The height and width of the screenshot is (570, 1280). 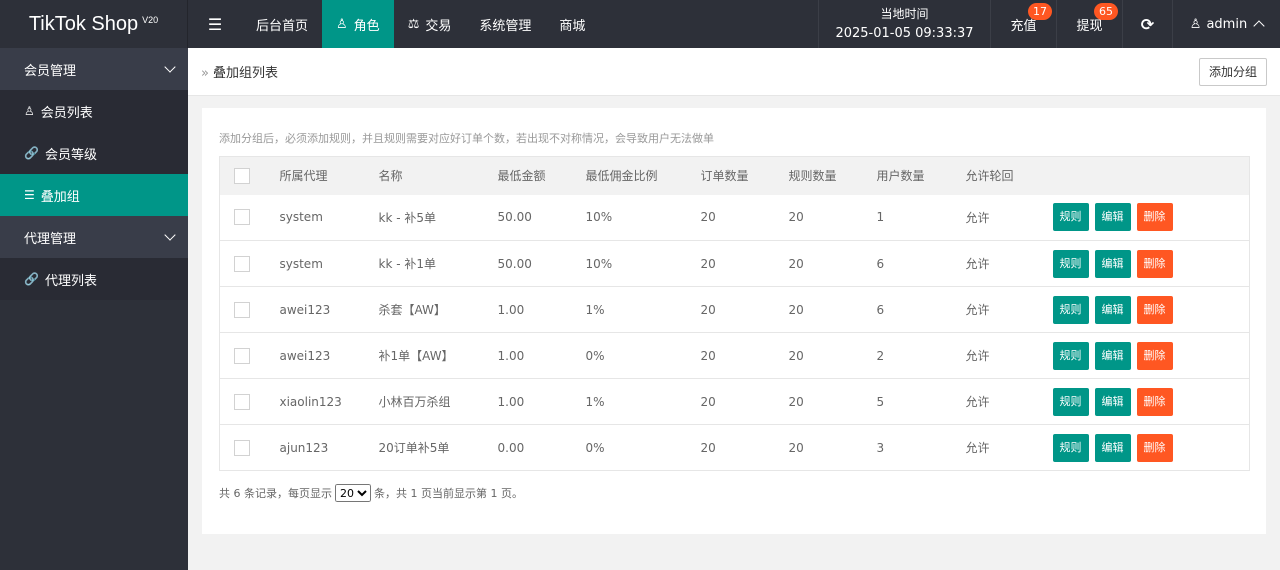 What do you see at coordinates (448, 493) in the screenshot?
I see `pager-suffix: 条，共 1 页当前显示第 1 页。` at bounding box center [448, 493].